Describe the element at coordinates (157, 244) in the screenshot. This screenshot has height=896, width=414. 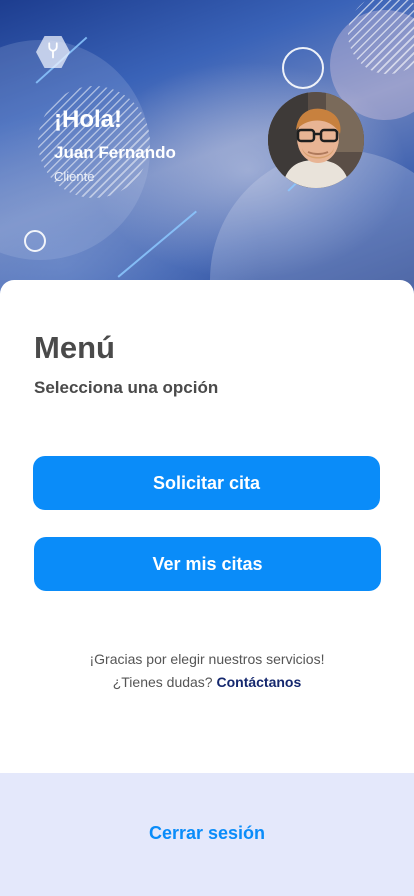
I see `decorative-line` at that location.